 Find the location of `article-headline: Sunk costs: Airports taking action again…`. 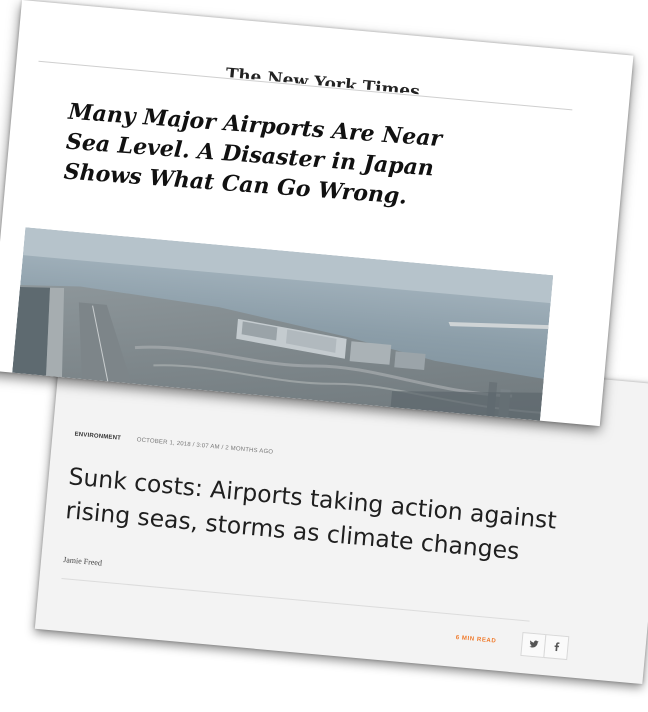

article-headline: Sunk costs: Airports taking action again… is located at coordinates (311, 514).